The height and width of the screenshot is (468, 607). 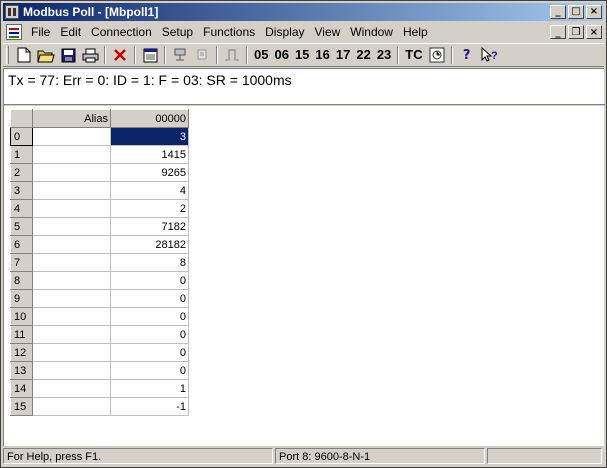 What do you see at coordinates (21, 244) in the screenshot?
I see `row-number: 6` at bounding box center [21, 244].